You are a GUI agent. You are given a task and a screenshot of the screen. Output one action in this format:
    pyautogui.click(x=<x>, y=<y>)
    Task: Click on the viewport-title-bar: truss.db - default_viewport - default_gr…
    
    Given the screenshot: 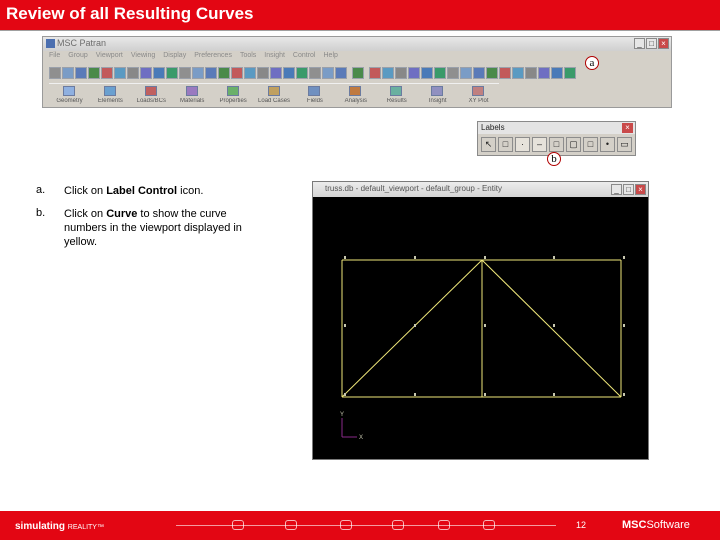 What is the action you would take?
    pyautogui.click(x=480, y=189)
    